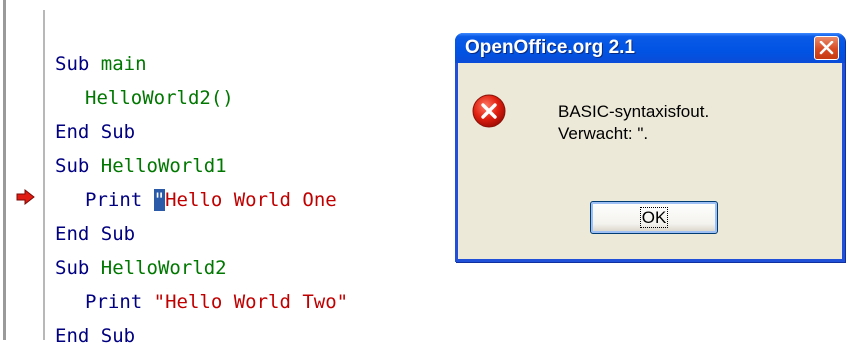 The image size is (863, 353). I want to click on close-button, so click(826, 48).